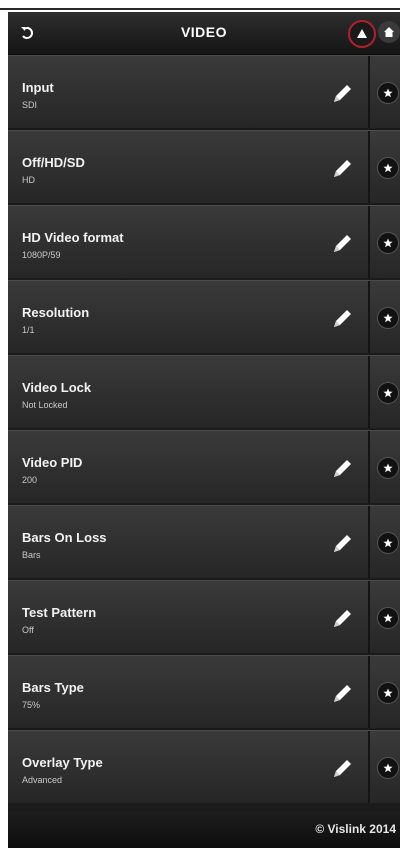 The width and height of the screenshot is (400, 848). I want to click on home-icon, so click(389, 32).